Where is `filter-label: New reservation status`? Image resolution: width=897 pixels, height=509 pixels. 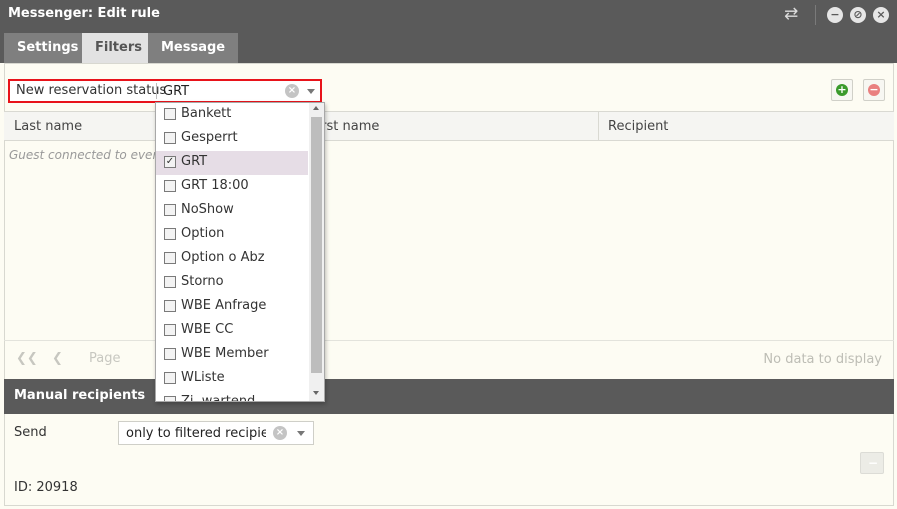 filter-label: New reservation status is located at coordinates (91, 90).